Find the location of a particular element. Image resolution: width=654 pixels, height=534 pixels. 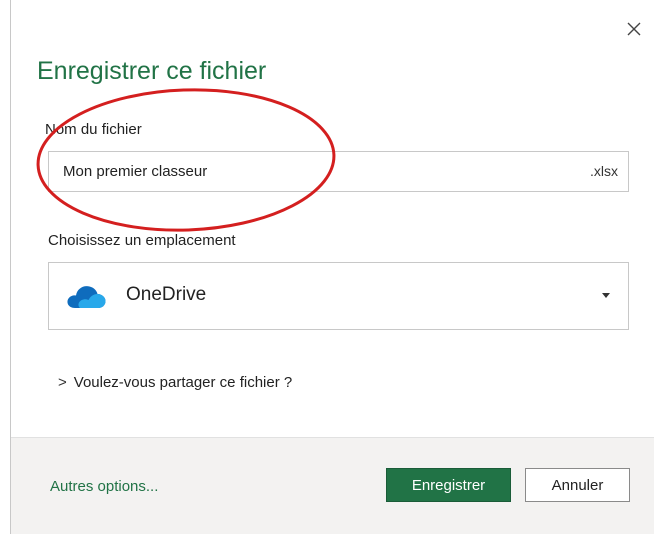

dialog-title: Enregistrer ce fichier is located at coordinates (152, 71).